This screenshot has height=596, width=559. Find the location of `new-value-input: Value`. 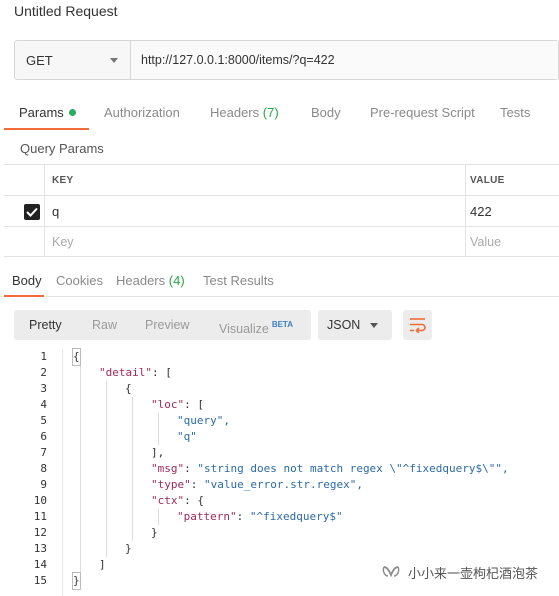

new-value-input: Value is located at coordinates (512, 241).